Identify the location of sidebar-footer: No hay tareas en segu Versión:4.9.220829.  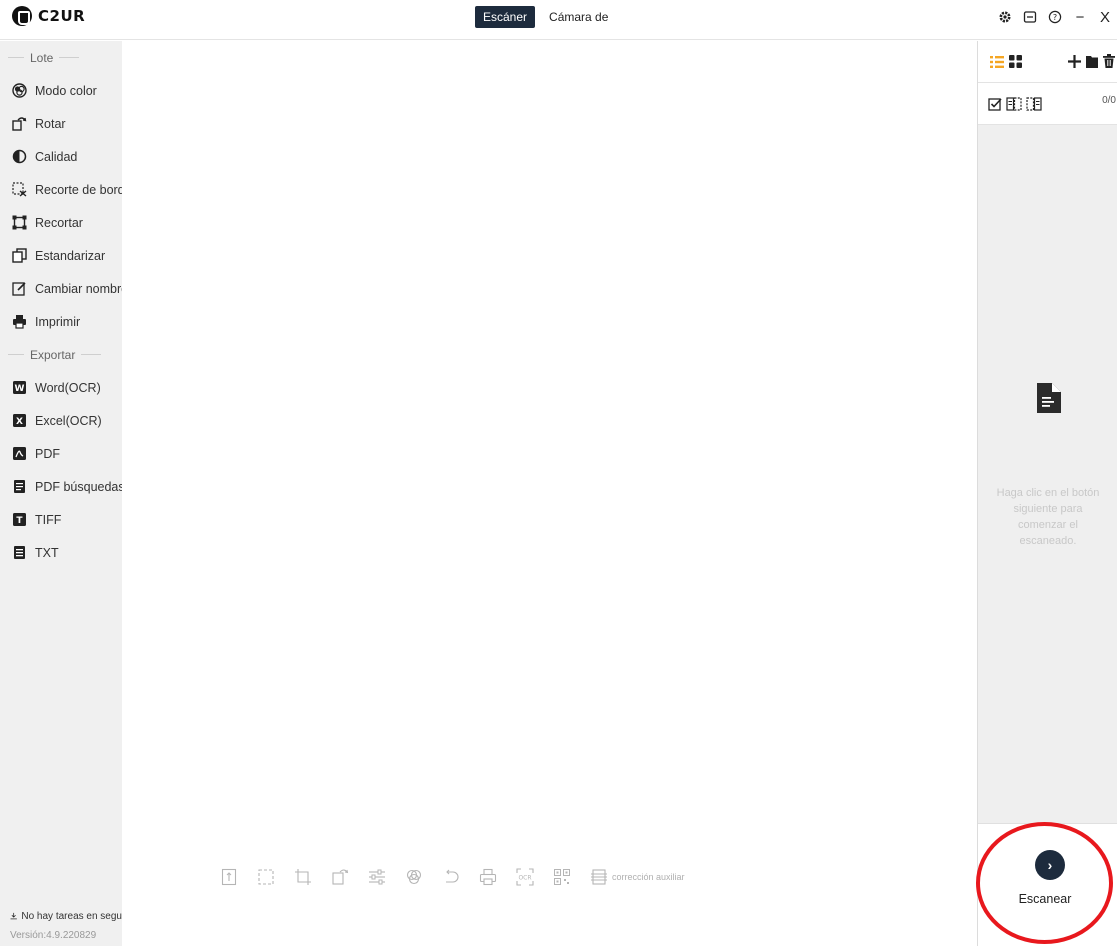
(66, 926).